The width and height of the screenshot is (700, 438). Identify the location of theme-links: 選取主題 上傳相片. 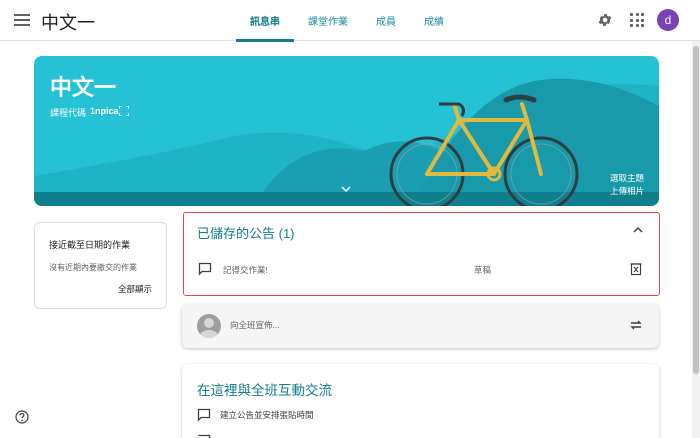
(627, 185).